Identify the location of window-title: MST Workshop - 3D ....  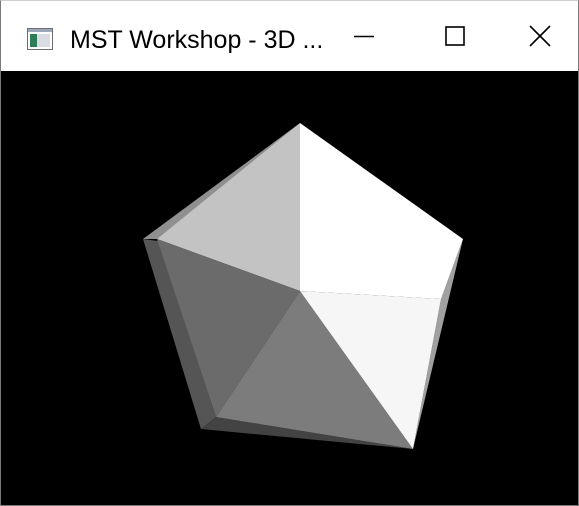
(197, 40).